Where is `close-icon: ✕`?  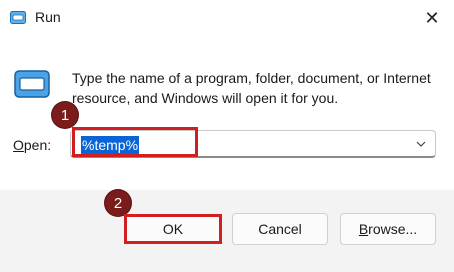 close-icon: ✕ is located at coordinates (432, 17).